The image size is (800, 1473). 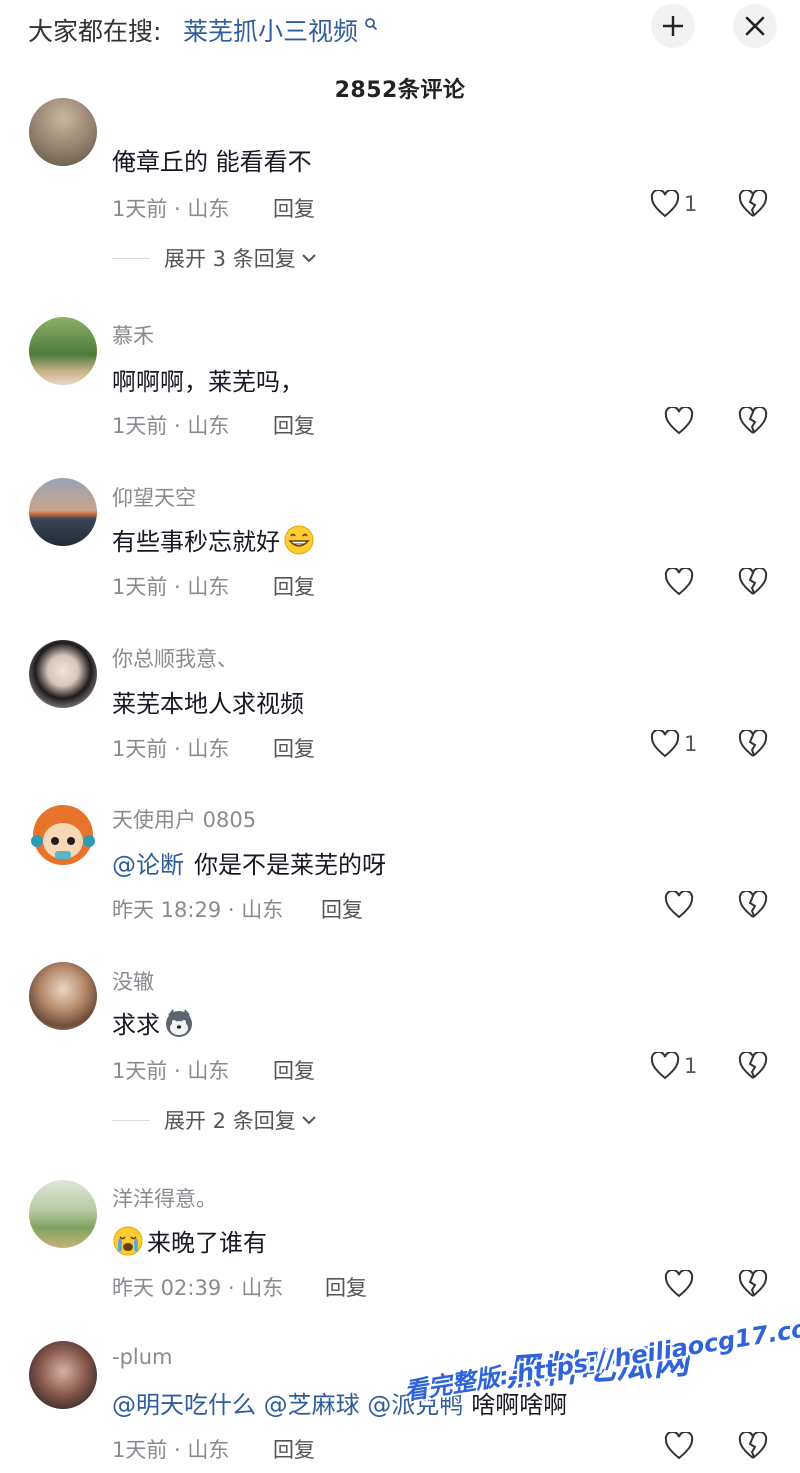 What do you see at coordinates (179, 1022) in the screenshot?
I see `husky-emoji-icon` at bounding box center [179, 1022].